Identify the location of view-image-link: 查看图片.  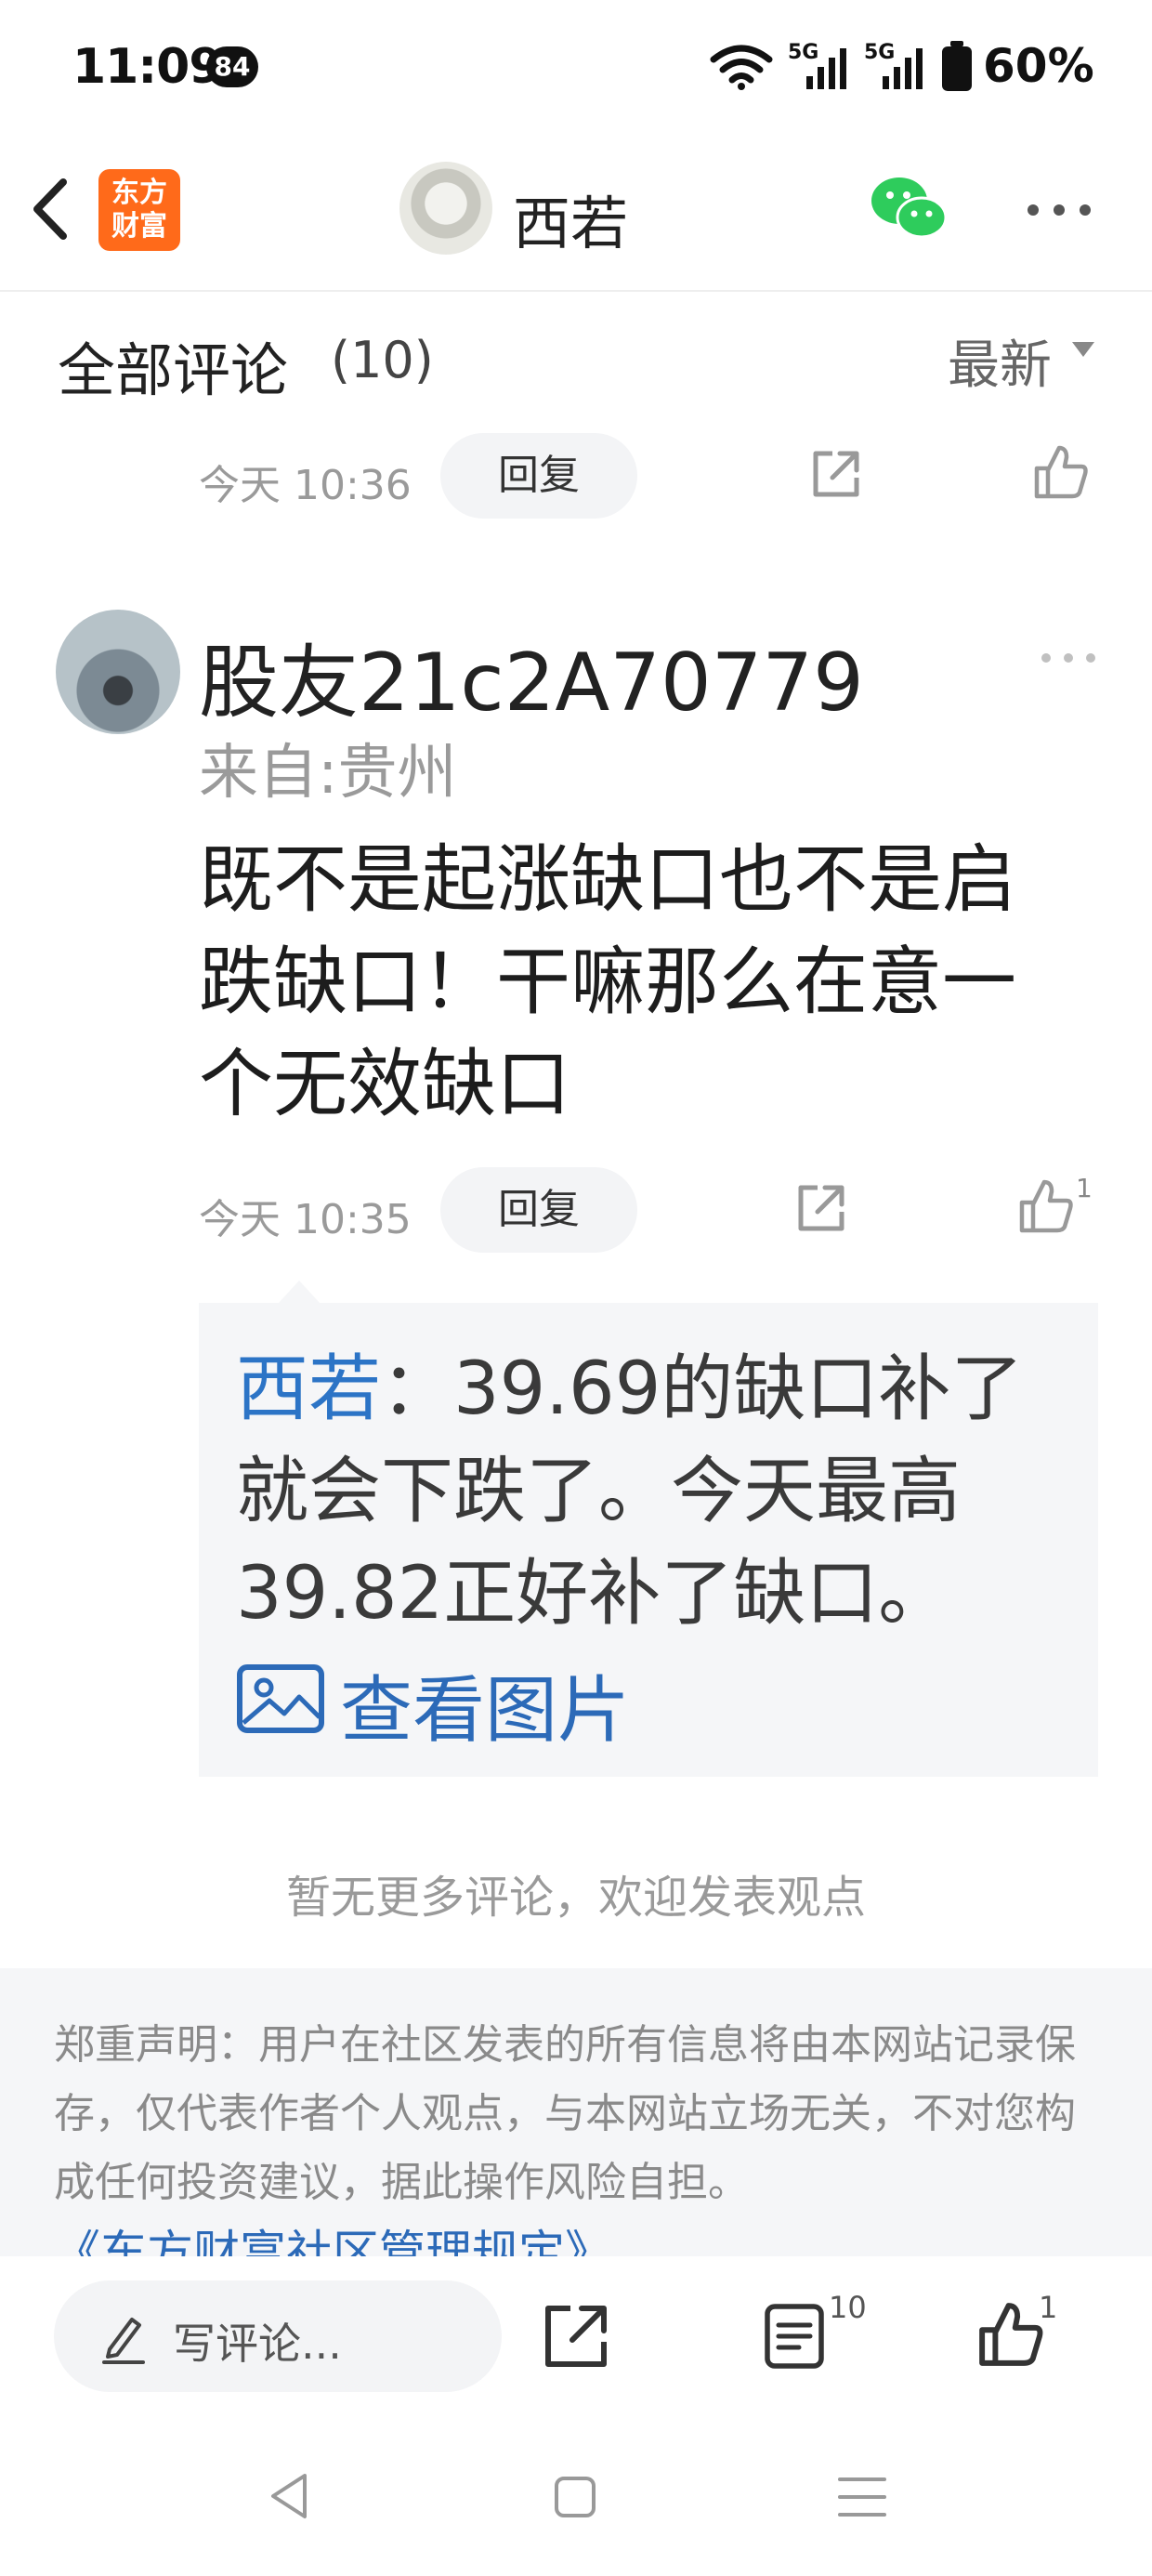
(485, 1704).